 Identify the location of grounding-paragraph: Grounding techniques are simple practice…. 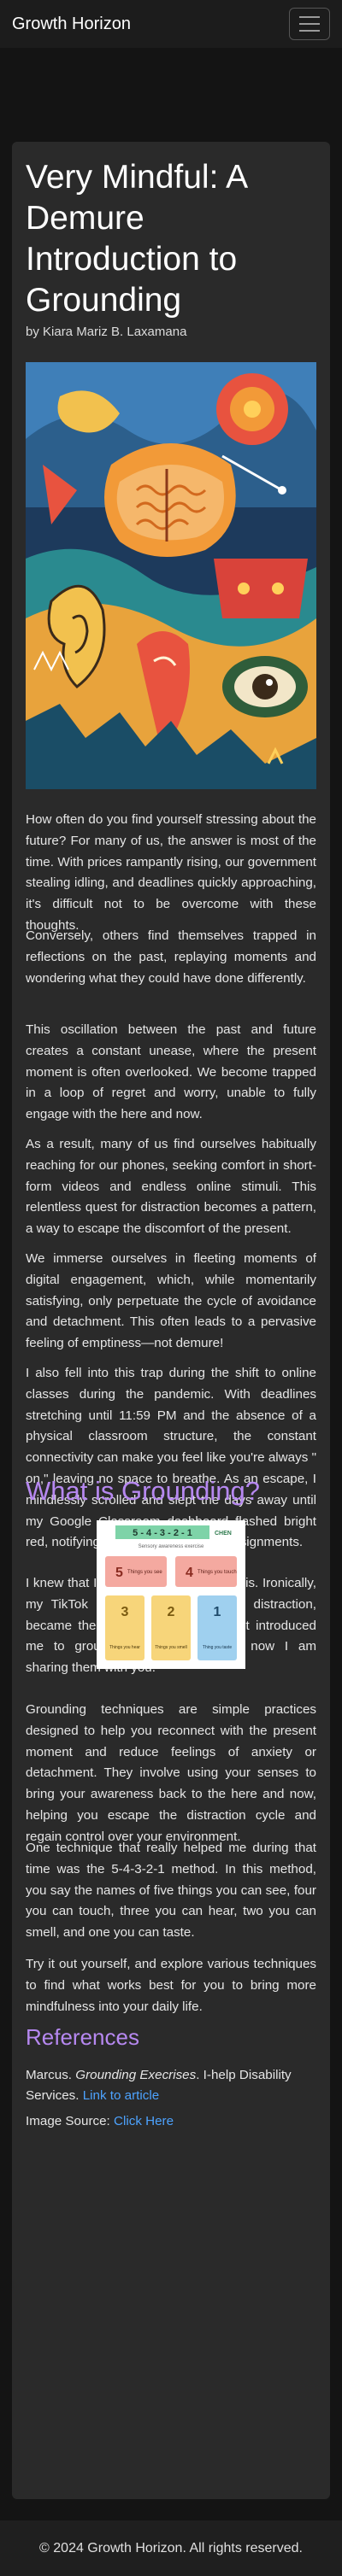
(171, 1773).